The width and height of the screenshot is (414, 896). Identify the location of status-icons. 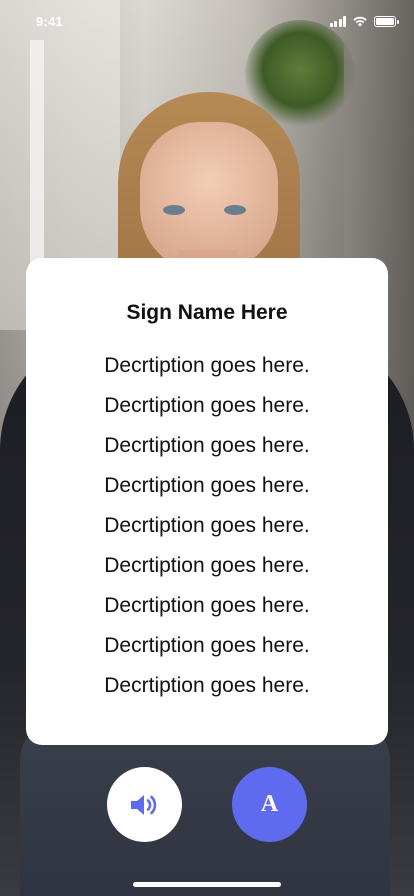
(364, 21).